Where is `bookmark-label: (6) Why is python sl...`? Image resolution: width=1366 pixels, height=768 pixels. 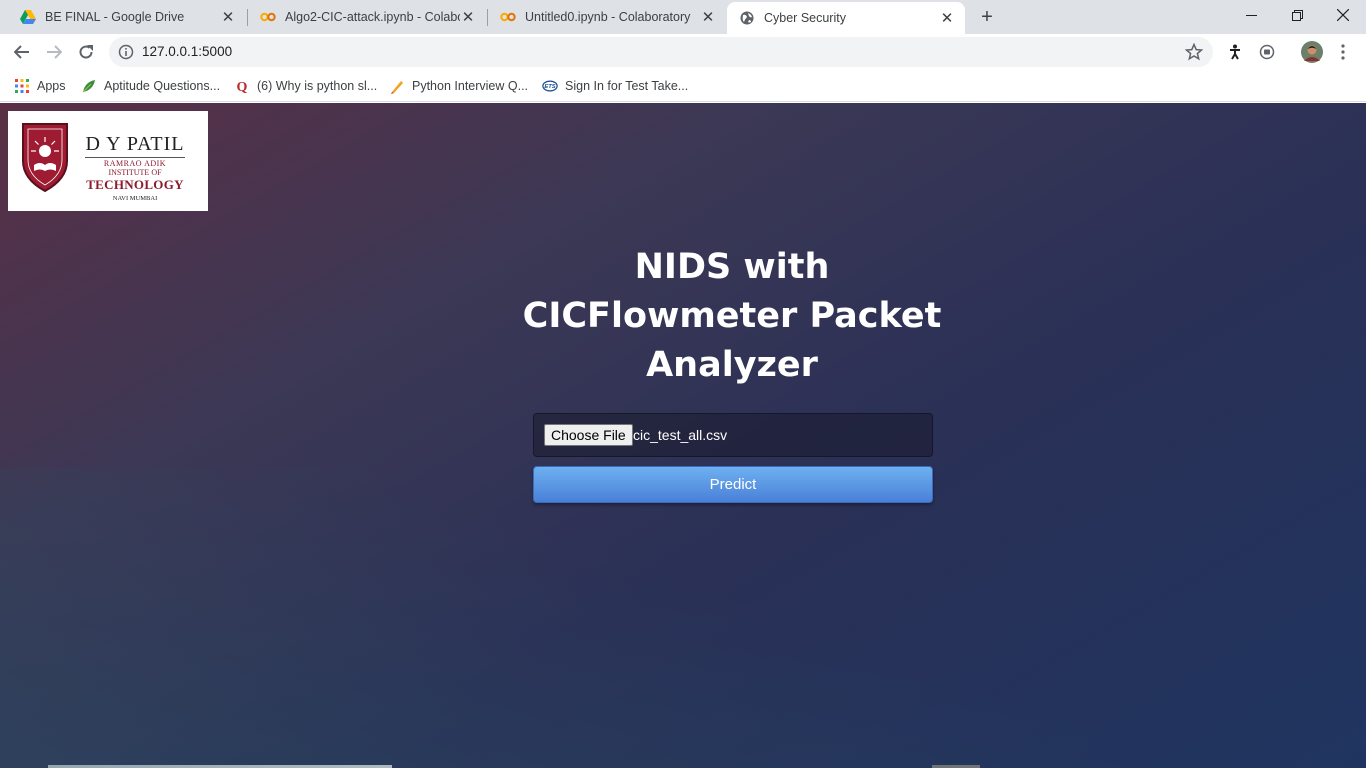 bookmark-label: (6) Why is python sl... is located at coordinates (317, 86).